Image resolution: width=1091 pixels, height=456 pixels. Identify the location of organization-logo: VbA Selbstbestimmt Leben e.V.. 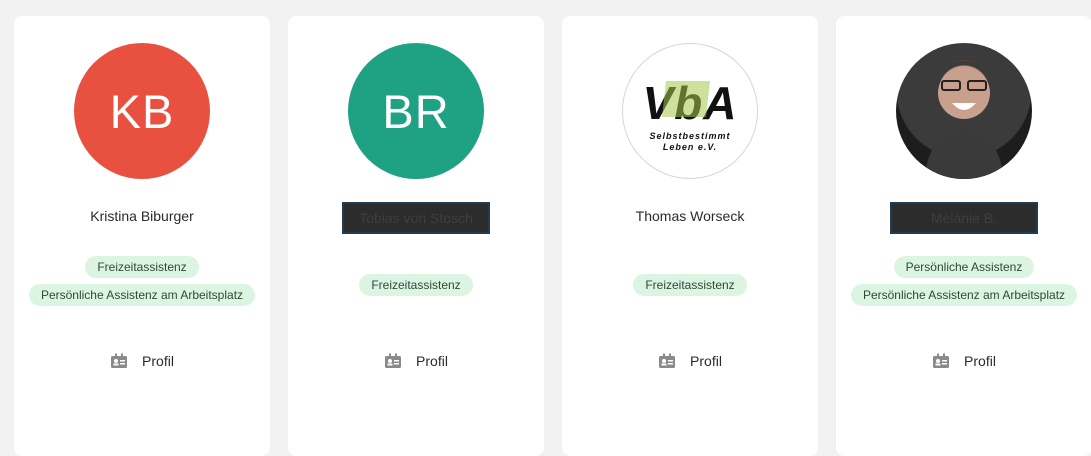
(690, 111).